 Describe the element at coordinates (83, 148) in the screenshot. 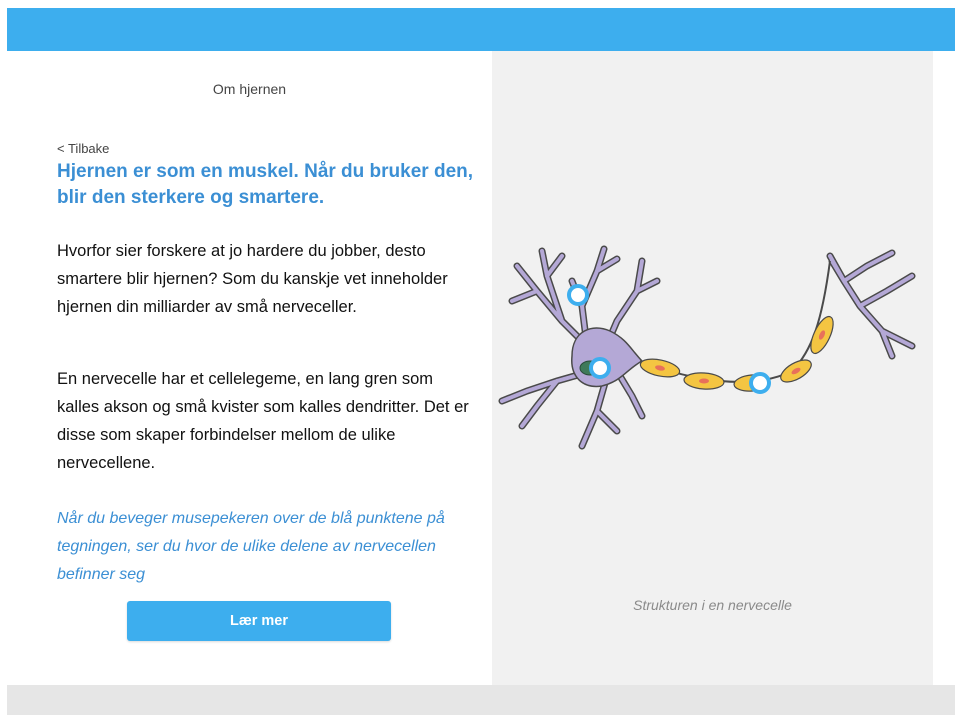

I see `back-link: < Tilbake` at that location.